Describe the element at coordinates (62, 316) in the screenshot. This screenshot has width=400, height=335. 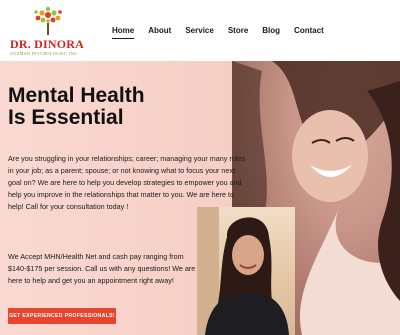
I see `cta-button: GET EXPERIENCED PROFESSIONALS!` at that location.